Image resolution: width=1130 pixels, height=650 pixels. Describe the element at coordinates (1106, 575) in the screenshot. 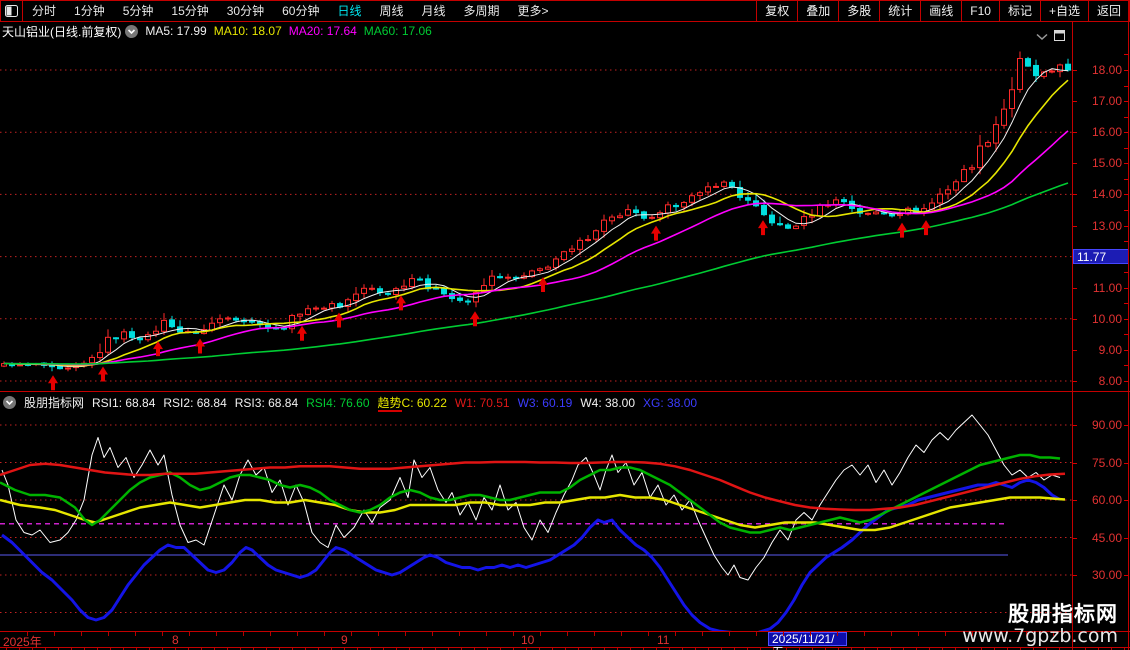

I see `indicator-axis-label: 30.00` at that location.